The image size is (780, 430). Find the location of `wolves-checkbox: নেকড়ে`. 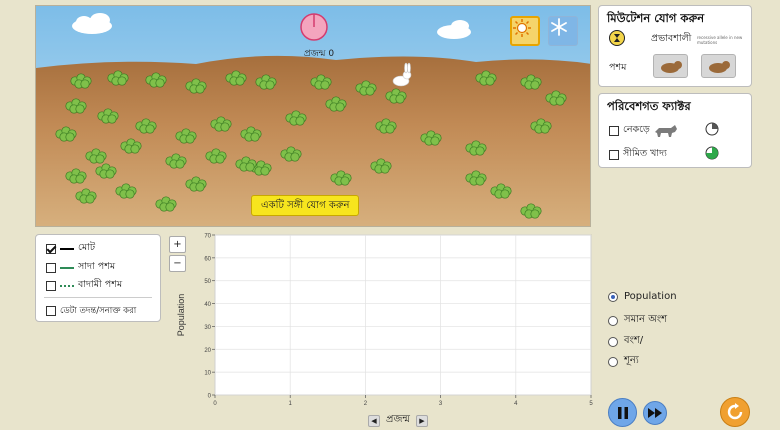

wolves-checkbox: নেকড়ে is located at coordinates (644, 130).